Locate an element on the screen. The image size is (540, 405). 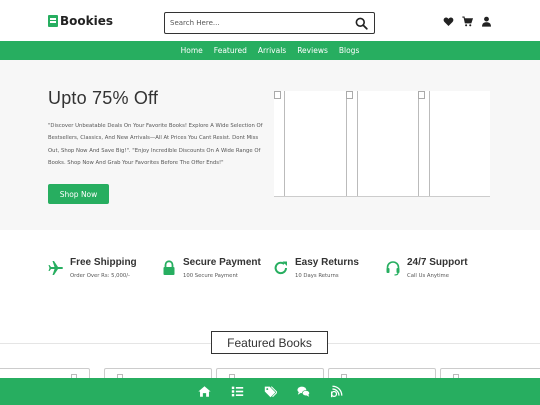
search-input is located at coordinates (255, 23).